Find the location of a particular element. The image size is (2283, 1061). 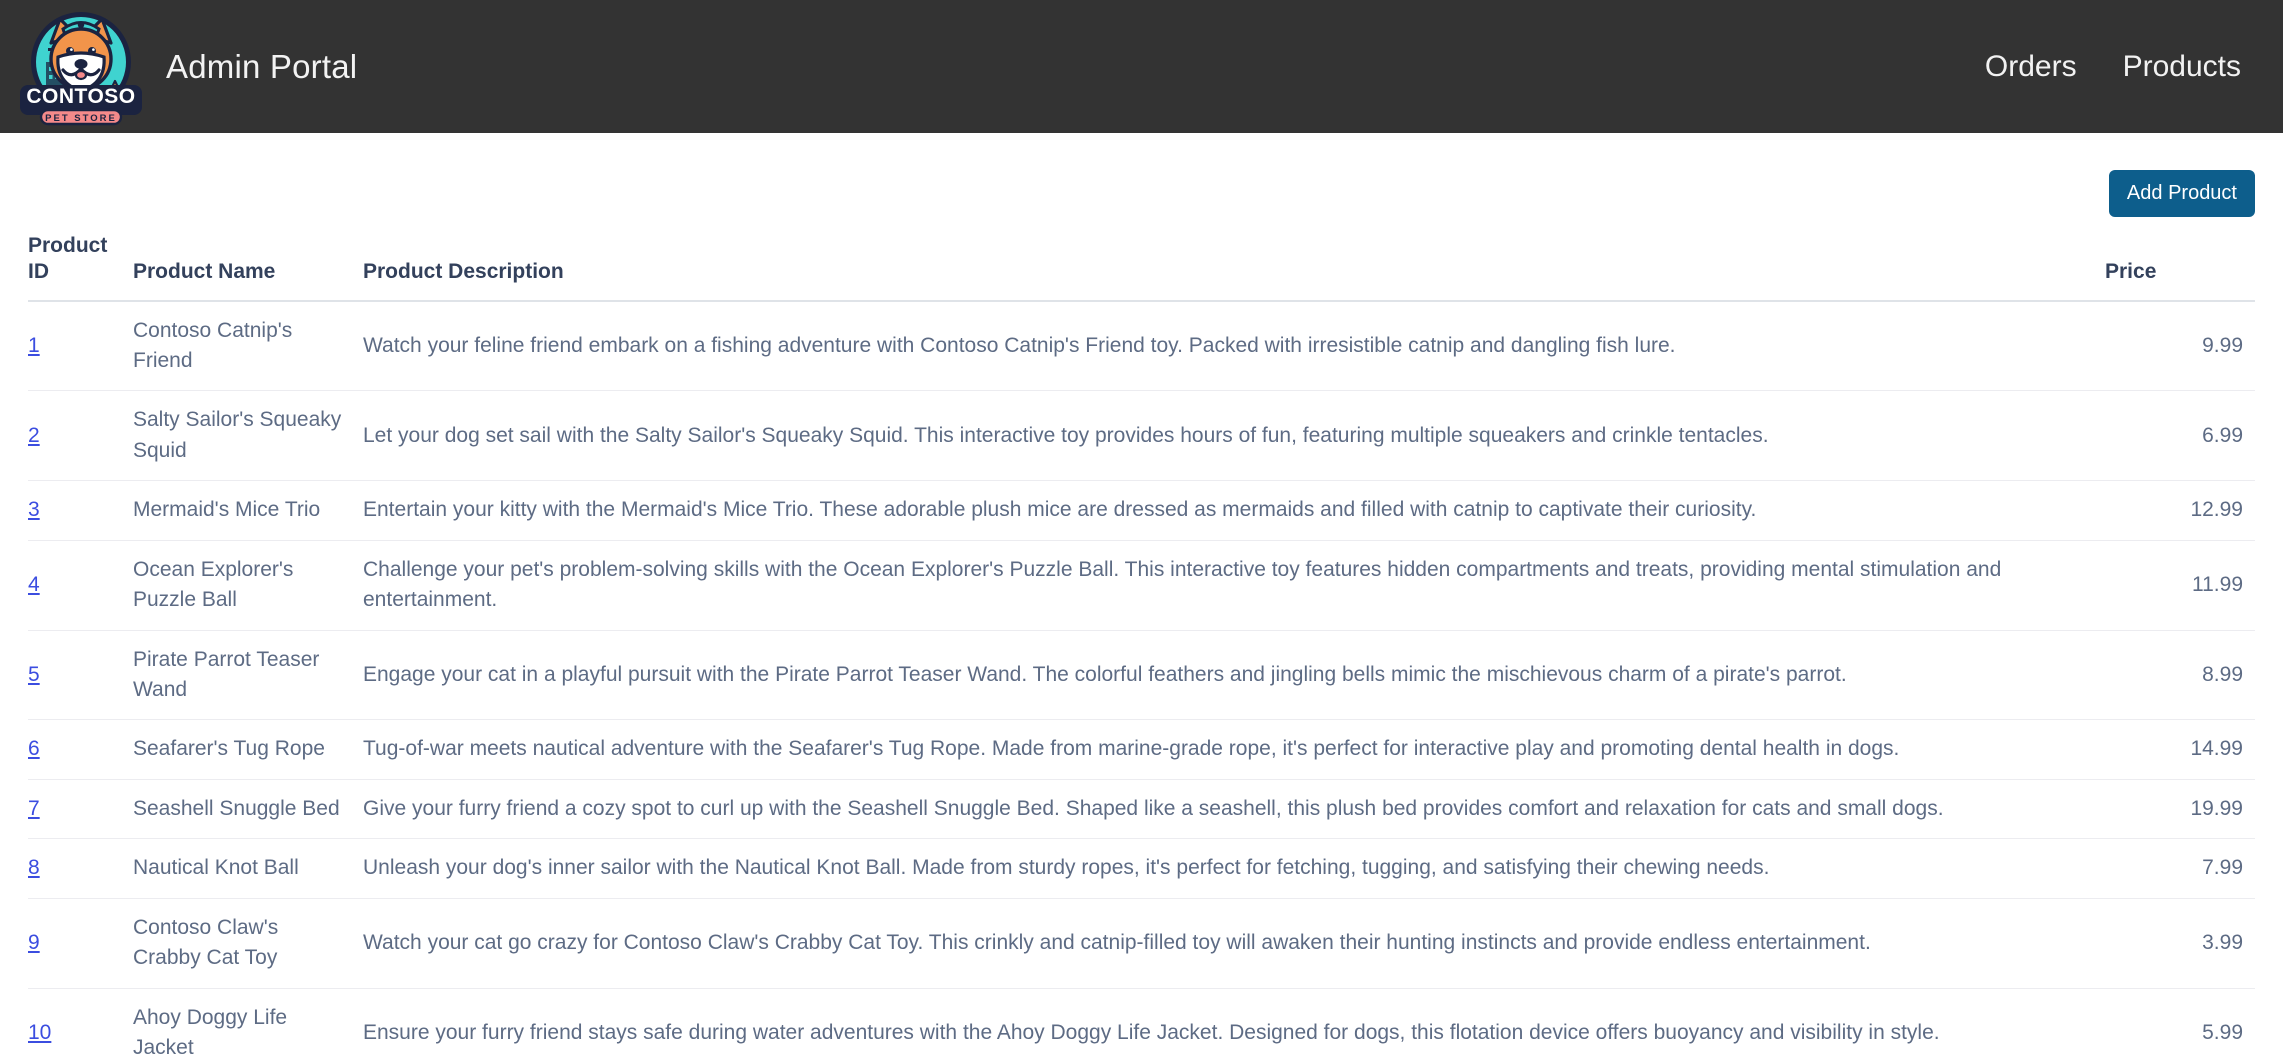

svg-text: PET STORE is located at coordinates (81, 118).